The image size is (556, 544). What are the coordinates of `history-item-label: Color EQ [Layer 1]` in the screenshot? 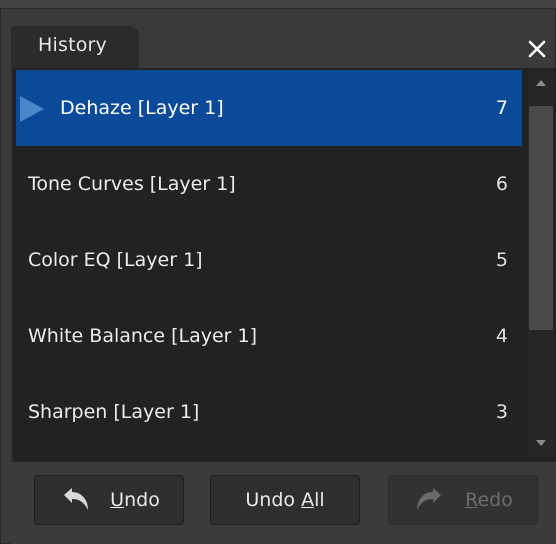 It's located at (115, 260).